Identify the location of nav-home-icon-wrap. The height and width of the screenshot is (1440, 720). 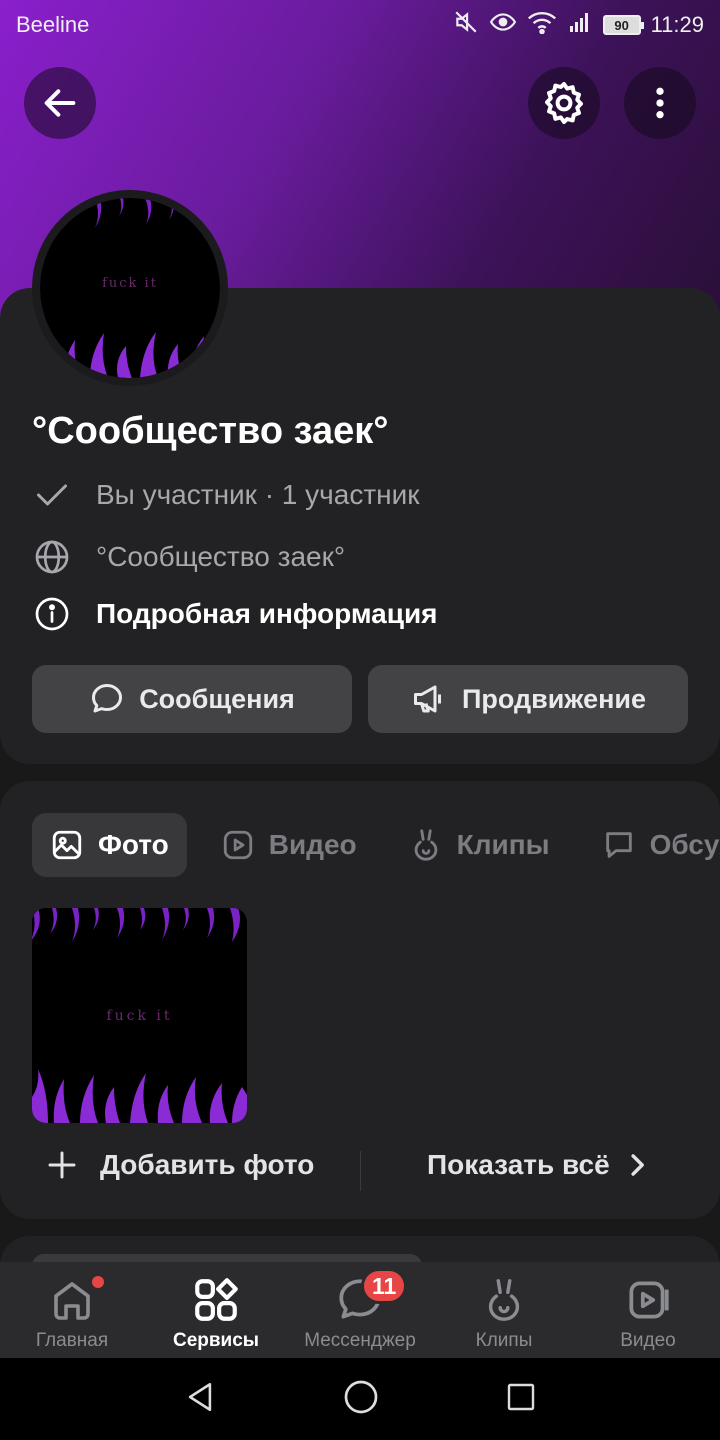
(76, 1300).